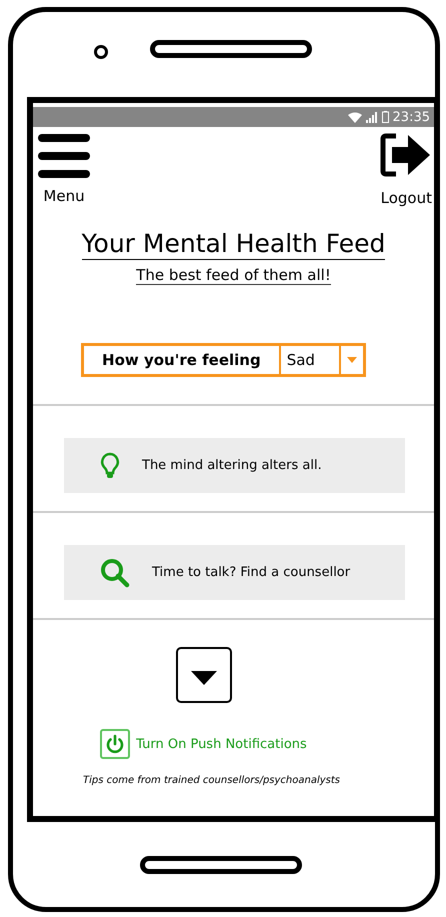 The width and height of the screenshot is (446, 917). I want to click on push-notifications-button: Turn On Push Notifications, so click(203, 744).